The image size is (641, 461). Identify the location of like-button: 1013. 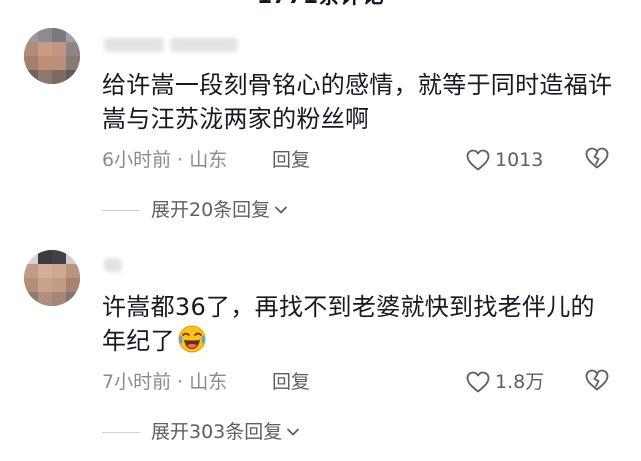
(504, 160).